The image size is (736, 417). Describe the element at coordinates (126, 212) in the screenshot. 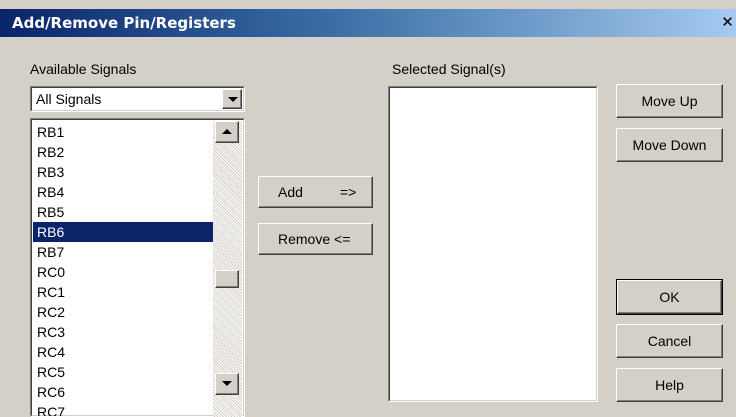

I see `list-item: RB5` at that location.